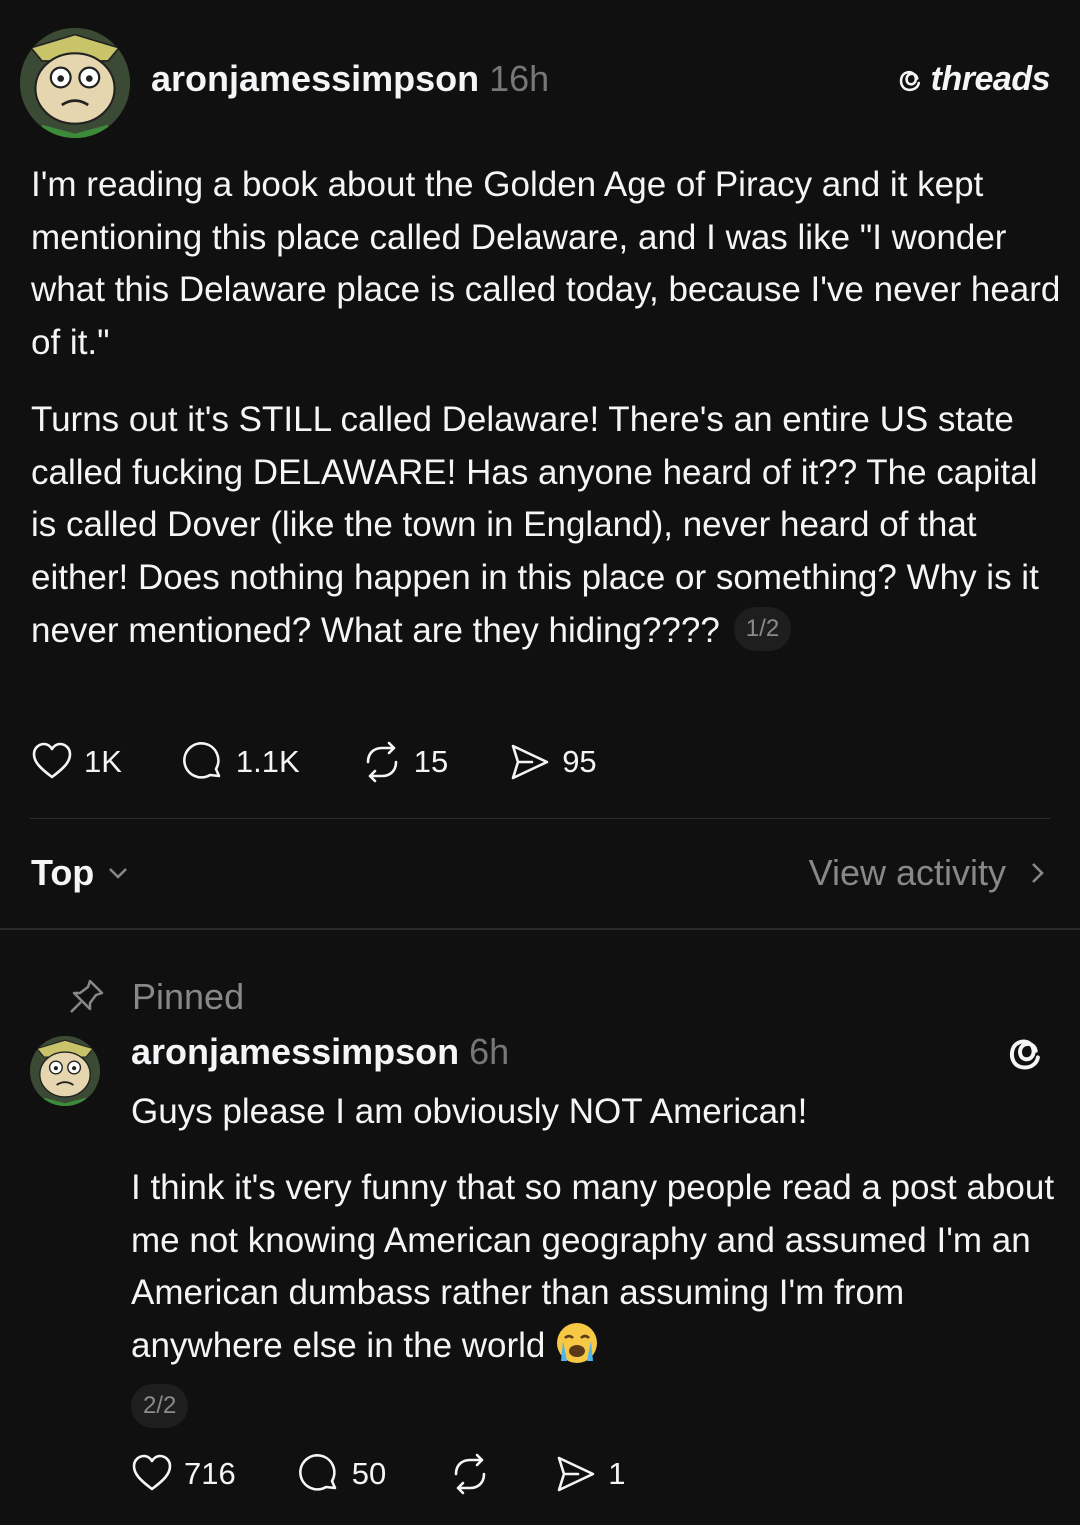 This screenshot has width=1080, height=1525. What do you see at coordinates (519, 78) in the screenshot?
I see `post-time: 16h` at bounding box center [519, 78].